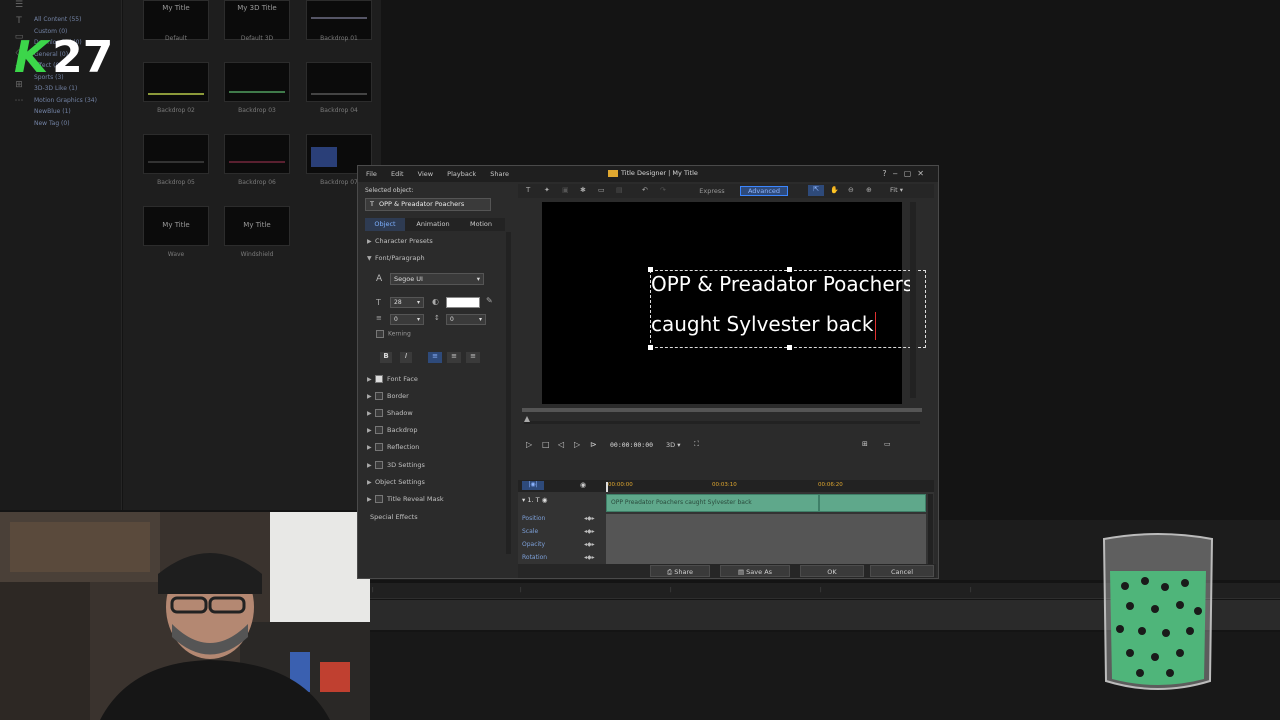 The height and width of the screenshot is (720, 1280). What do you see at coordinates (762, 324) in the screenshot?
I see `title-text-line-2: caught Sylvester back` at bounding box center [762, 324].